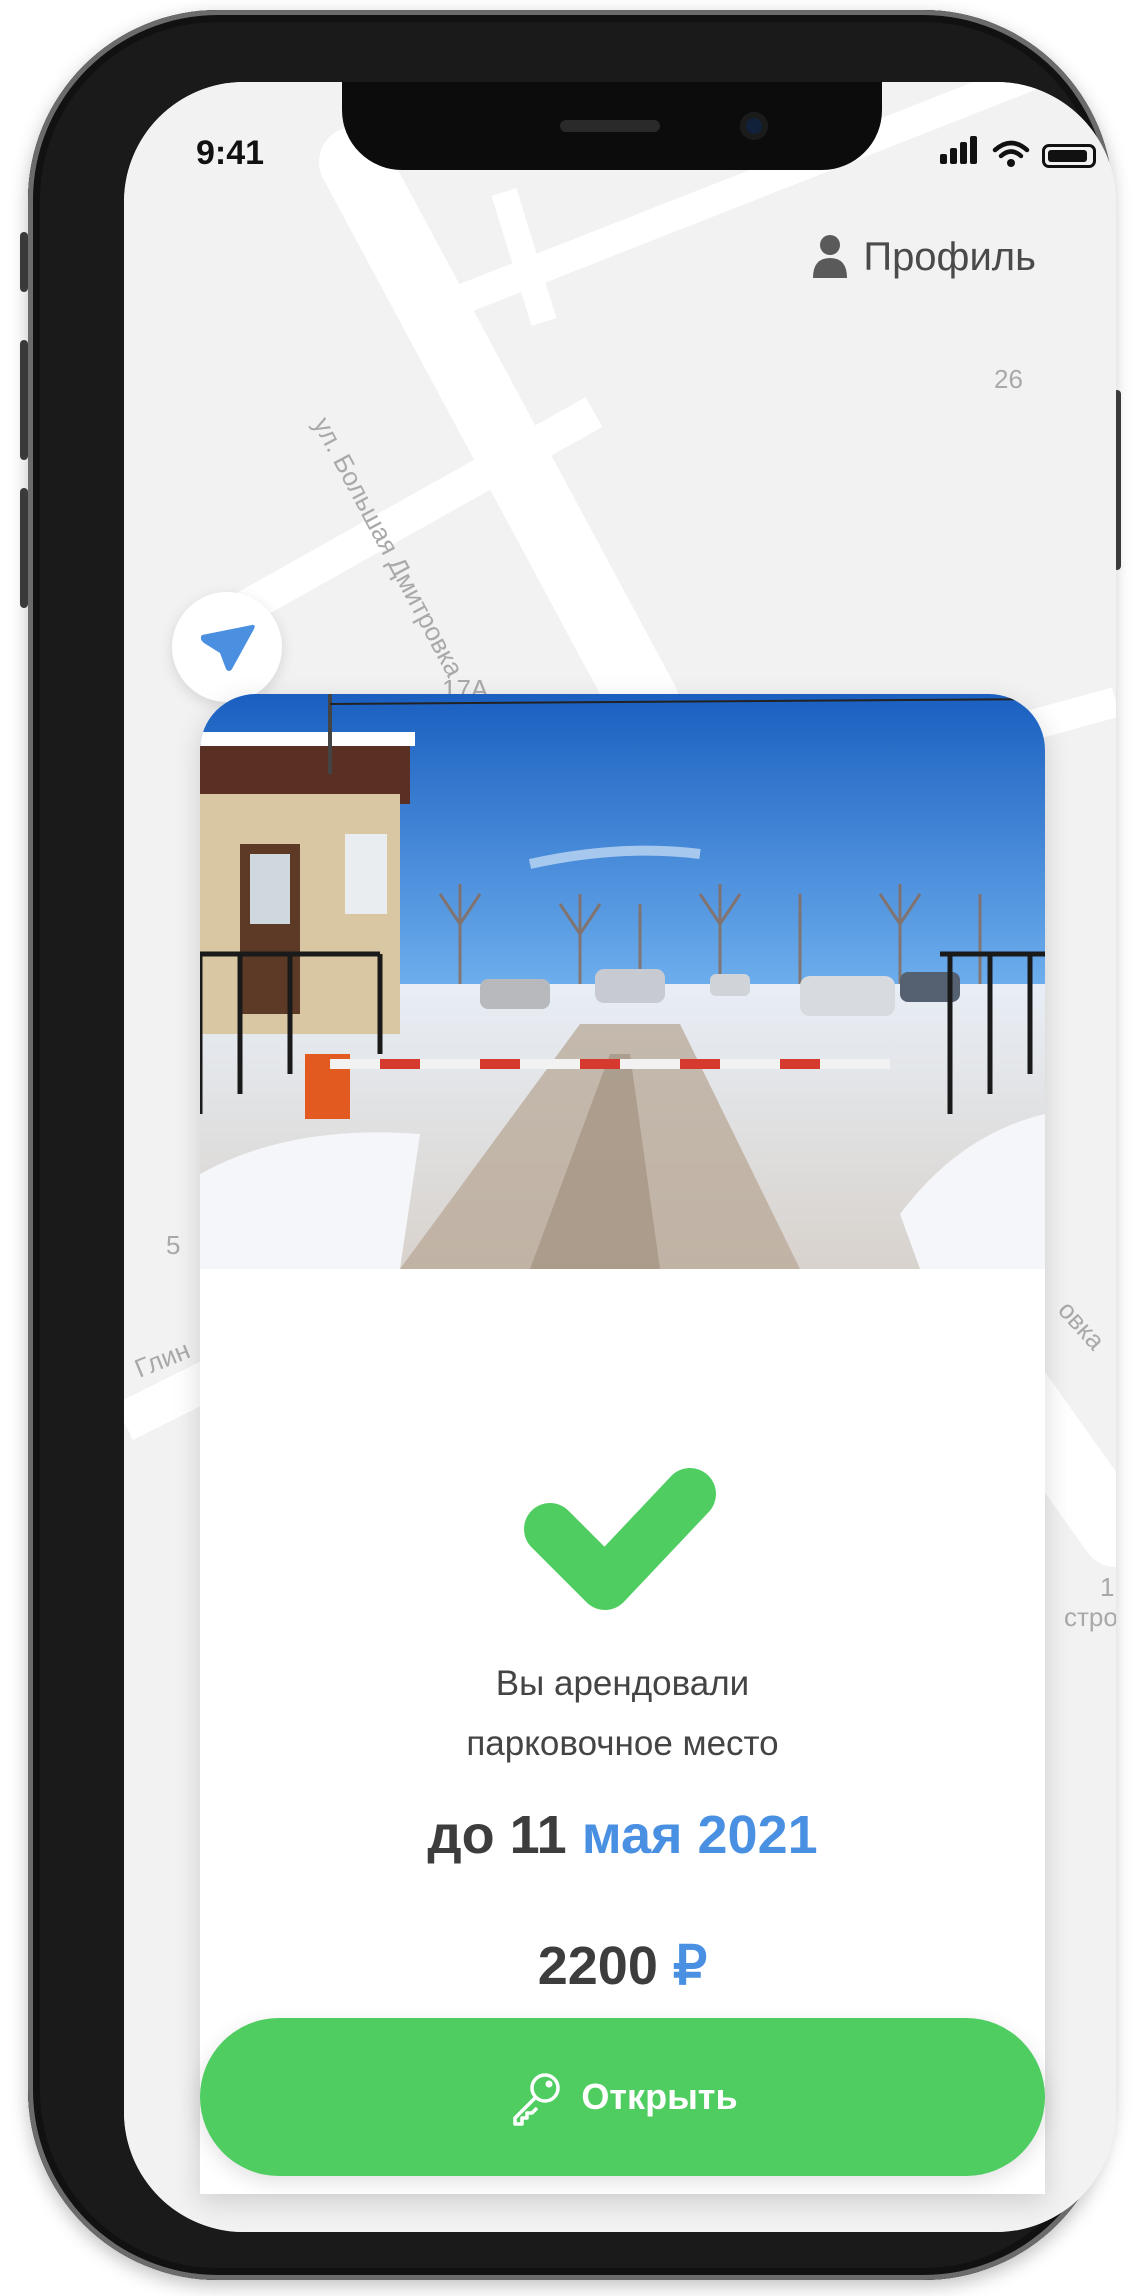 This screenshot has height=2296, width=1139. Describe the element at coordinates (949, 256) in the screenshot. I see `profile-label: Профиль` at that location.